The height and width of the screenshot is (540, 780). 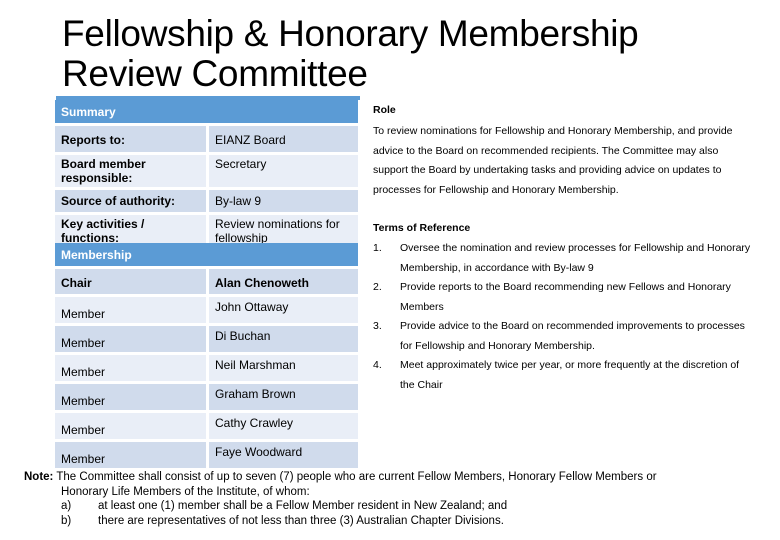 What do you see at coordinates (206, 254) in the screenshot?
I see `membership-header: Membership` at bounding box center [206, 254].